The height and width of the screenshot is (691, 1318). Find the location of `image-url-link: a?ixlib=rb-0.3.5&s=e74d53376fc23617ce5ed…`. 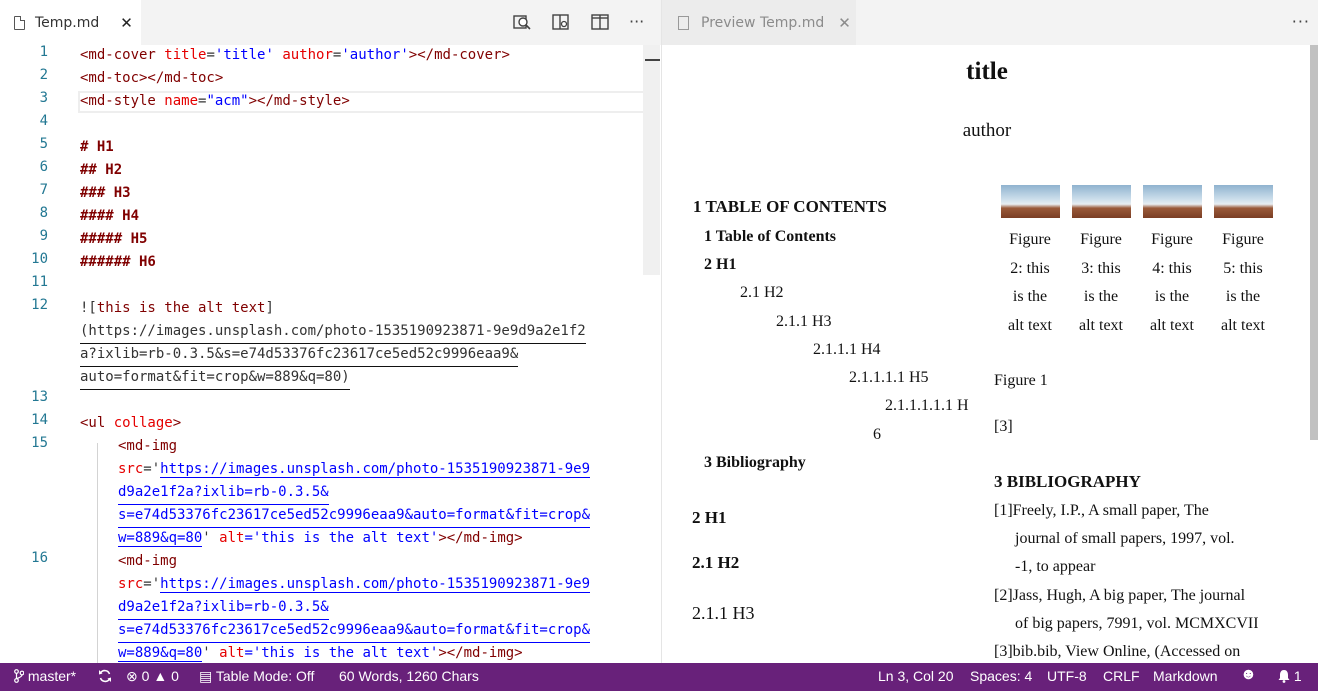

image-url-link: a?ixlib=rb-0.3.5&s=e74d53376fc23617ce5ed… is located at coordinates (299, 355).